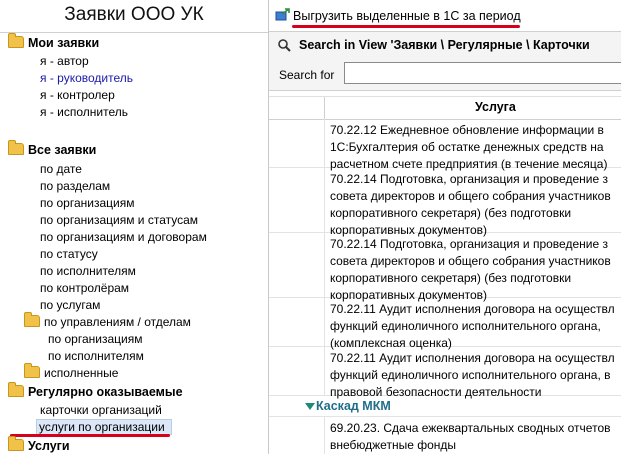 The height and width of the screenshot is (454, 621). I want to click on nav-by-org-contracts: по организациям и договорам, so click(123, 237).